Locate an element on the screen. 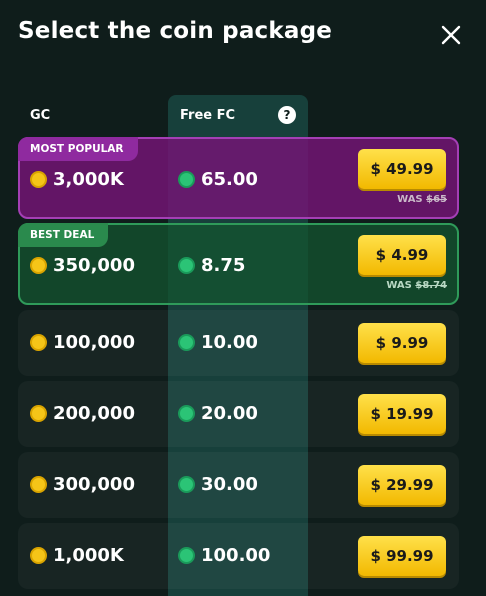 This screenshot has height=596, width=486. column-header-free-fc: Free FC is located at coordinates (208, 115).